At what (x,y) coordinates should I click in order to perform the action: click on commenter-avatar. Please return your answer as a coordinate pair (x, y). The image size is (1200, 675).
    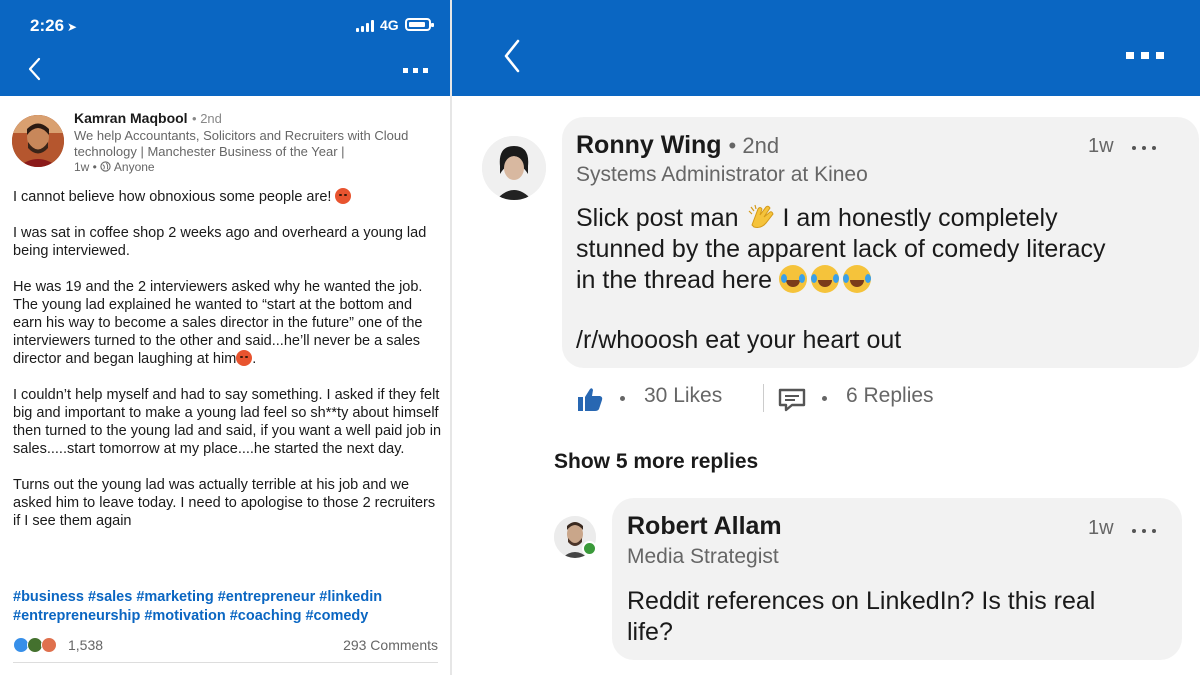
    Looking at the image, I should click on (514, 168).